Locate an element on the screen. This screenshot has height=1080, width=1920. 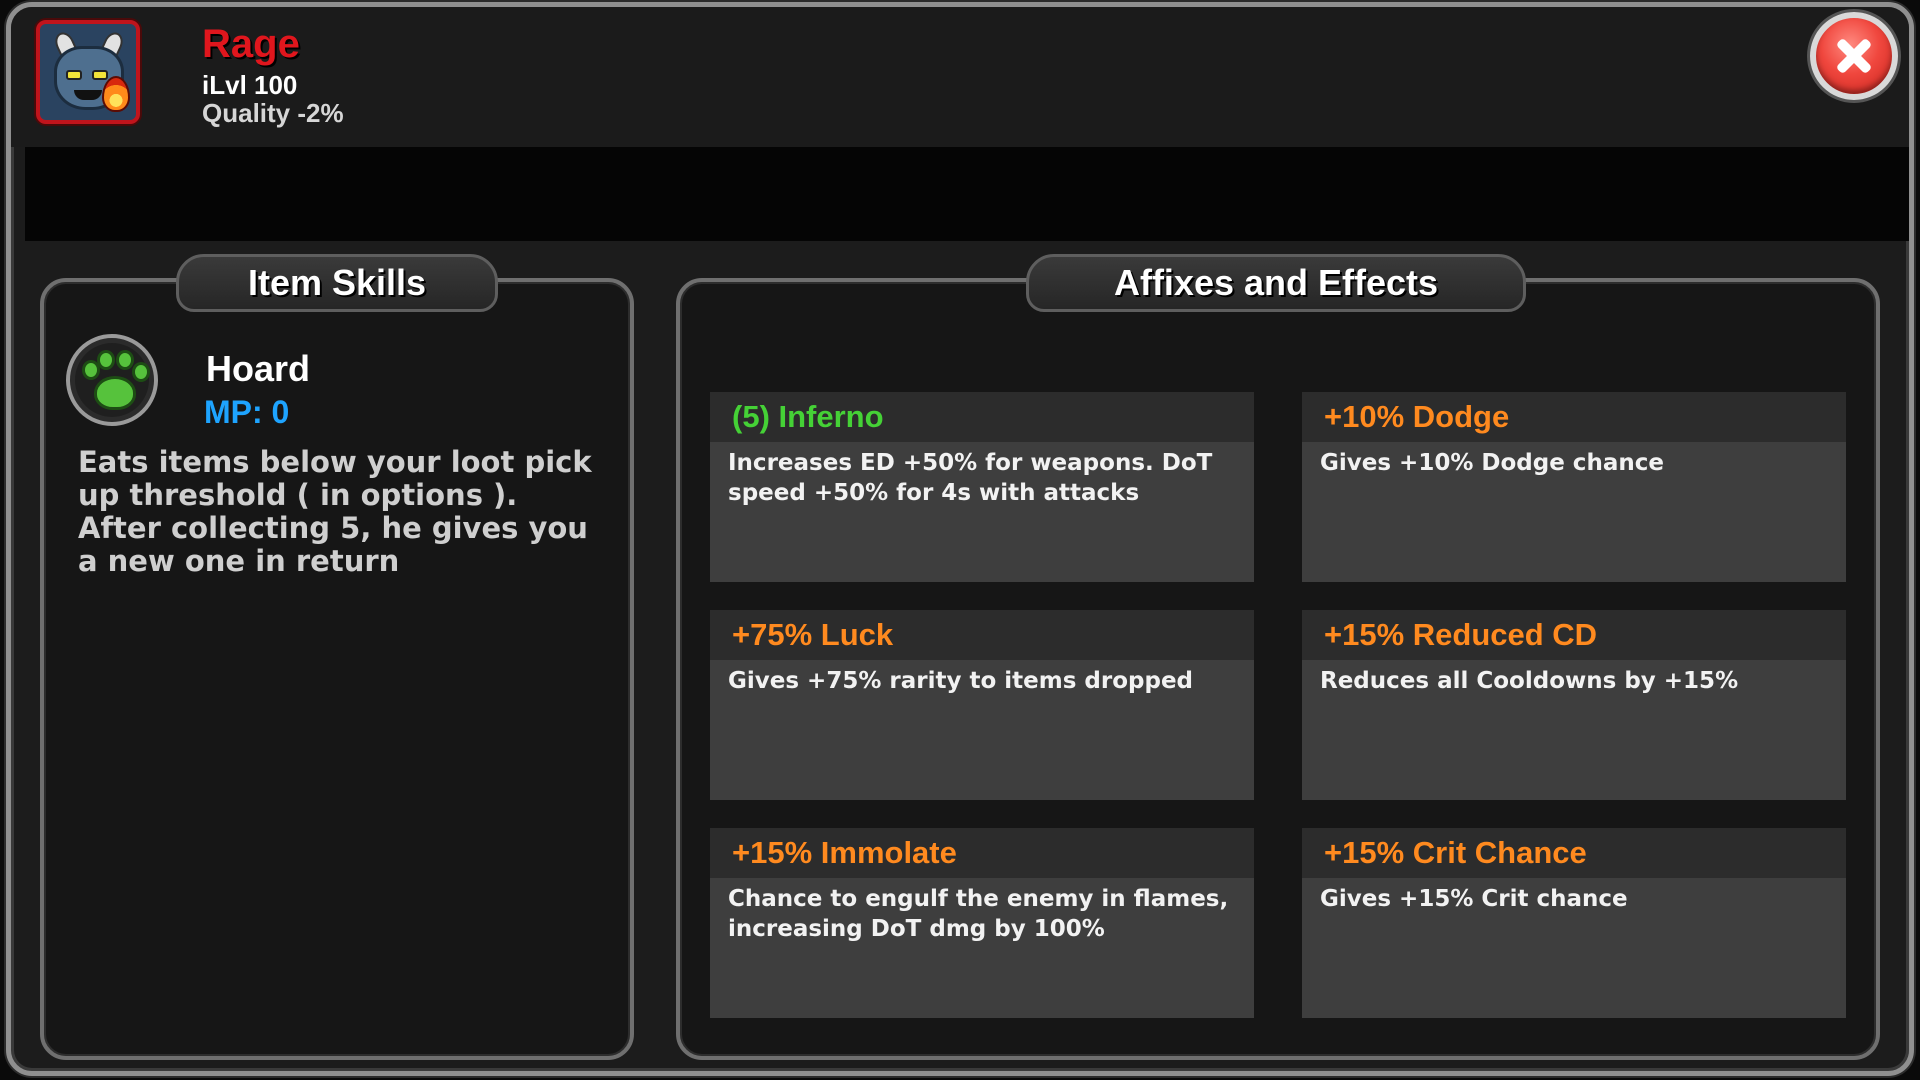
affix-title: +10% Dodge is located at coordinates (1574, 417).